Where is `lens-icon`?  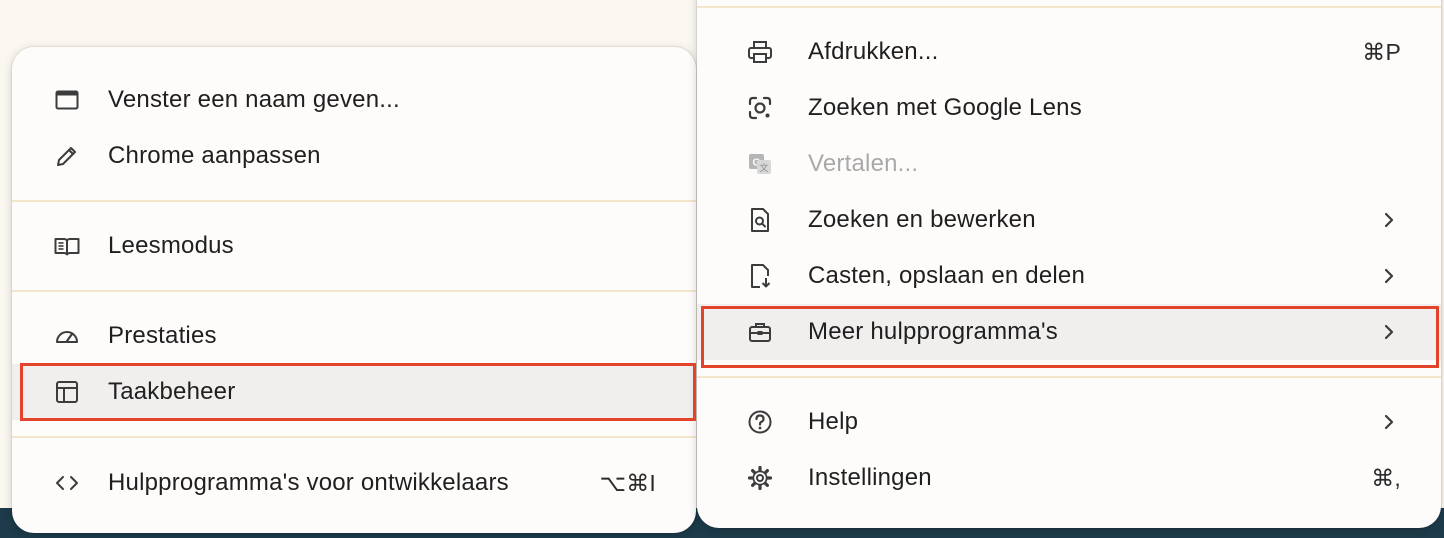
lens-icon is located at coordinates (760, 108).